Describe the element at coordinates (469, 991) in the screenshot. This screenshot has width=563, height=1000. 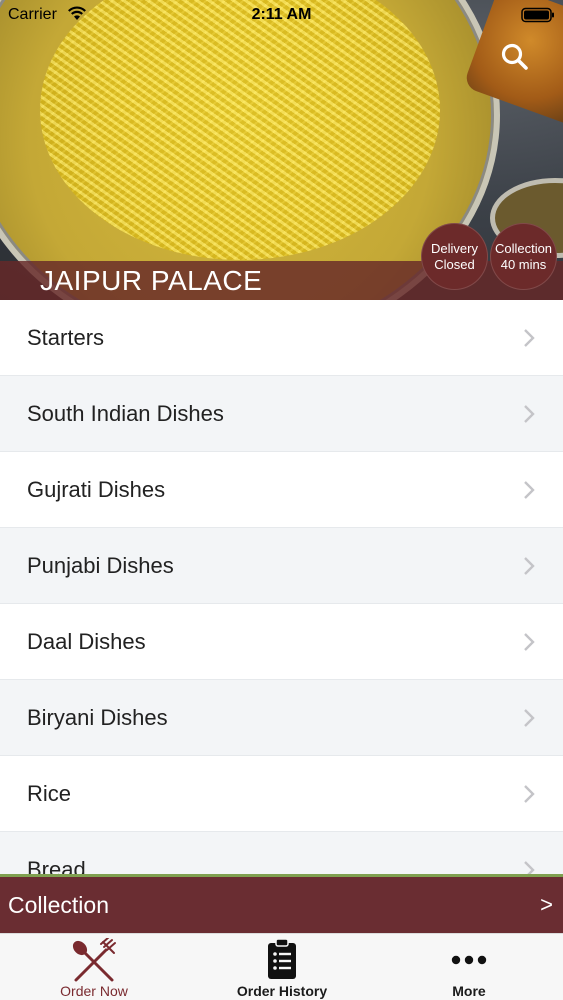
I see `tab-label: More` at that location.